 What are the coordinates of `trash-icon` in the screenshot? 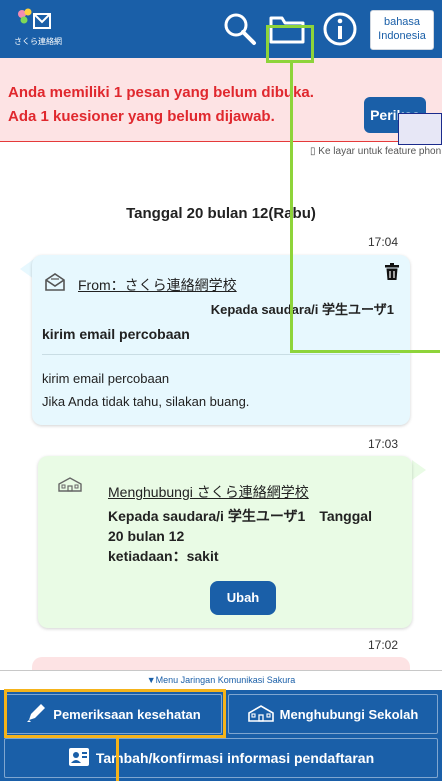 It's located at (392, 274).